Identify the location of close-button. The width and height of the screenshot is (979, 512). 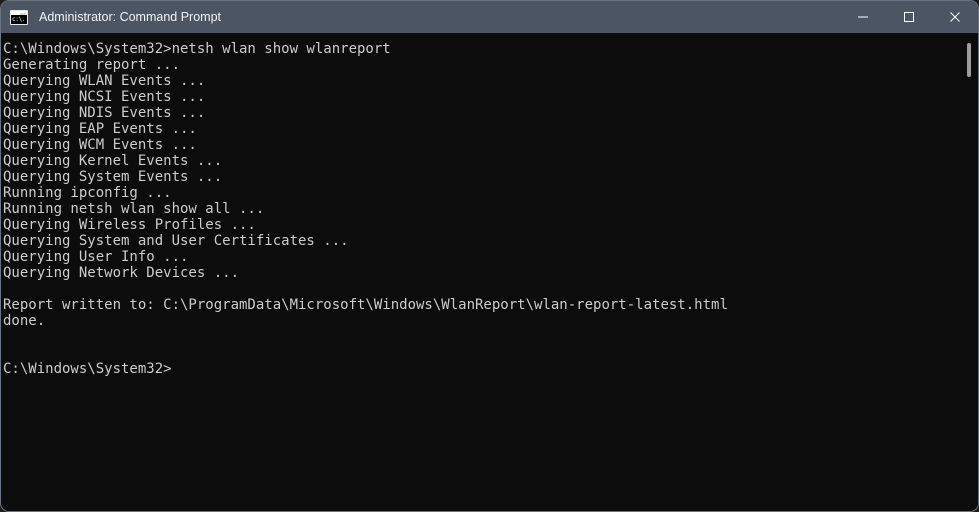
(955, 17).